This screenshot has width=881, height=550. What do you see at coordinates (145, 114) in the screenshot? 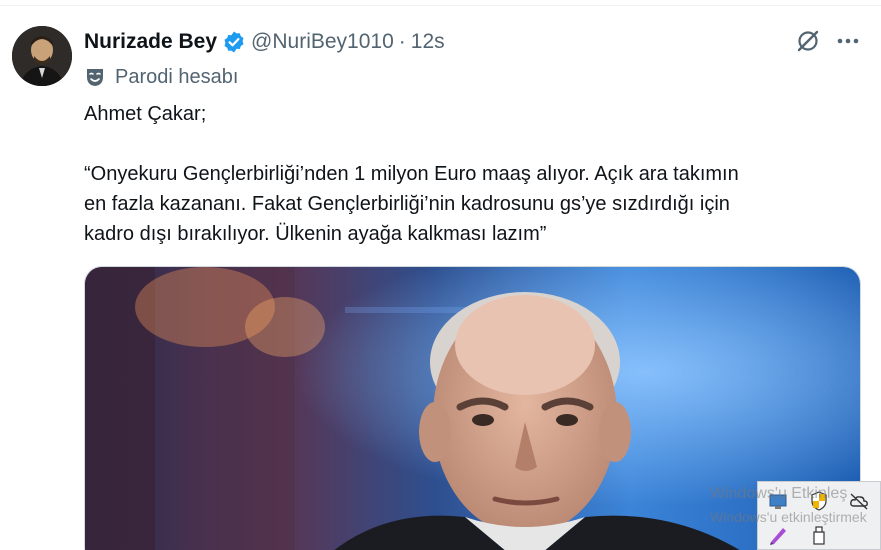
I see `tweet-text-line: Ahmet Çakar;` at bounding box center [145, 114].